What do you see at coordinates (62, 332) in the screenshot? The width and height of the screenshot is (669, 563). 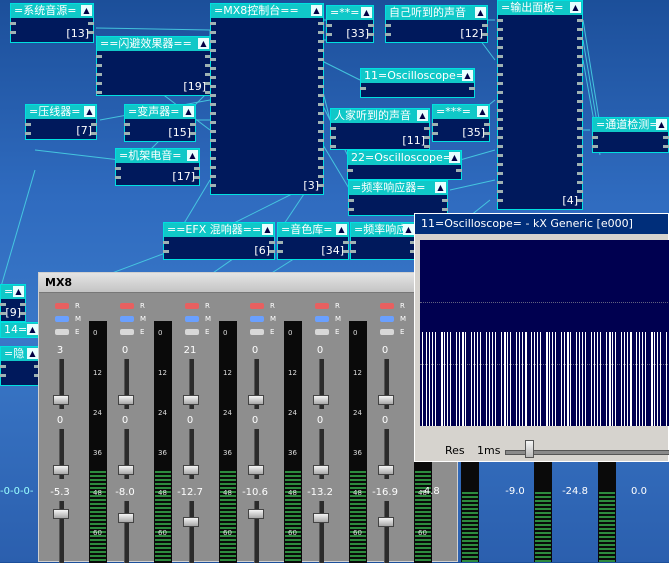 I see `e-button` at bounding box center [62, 332].